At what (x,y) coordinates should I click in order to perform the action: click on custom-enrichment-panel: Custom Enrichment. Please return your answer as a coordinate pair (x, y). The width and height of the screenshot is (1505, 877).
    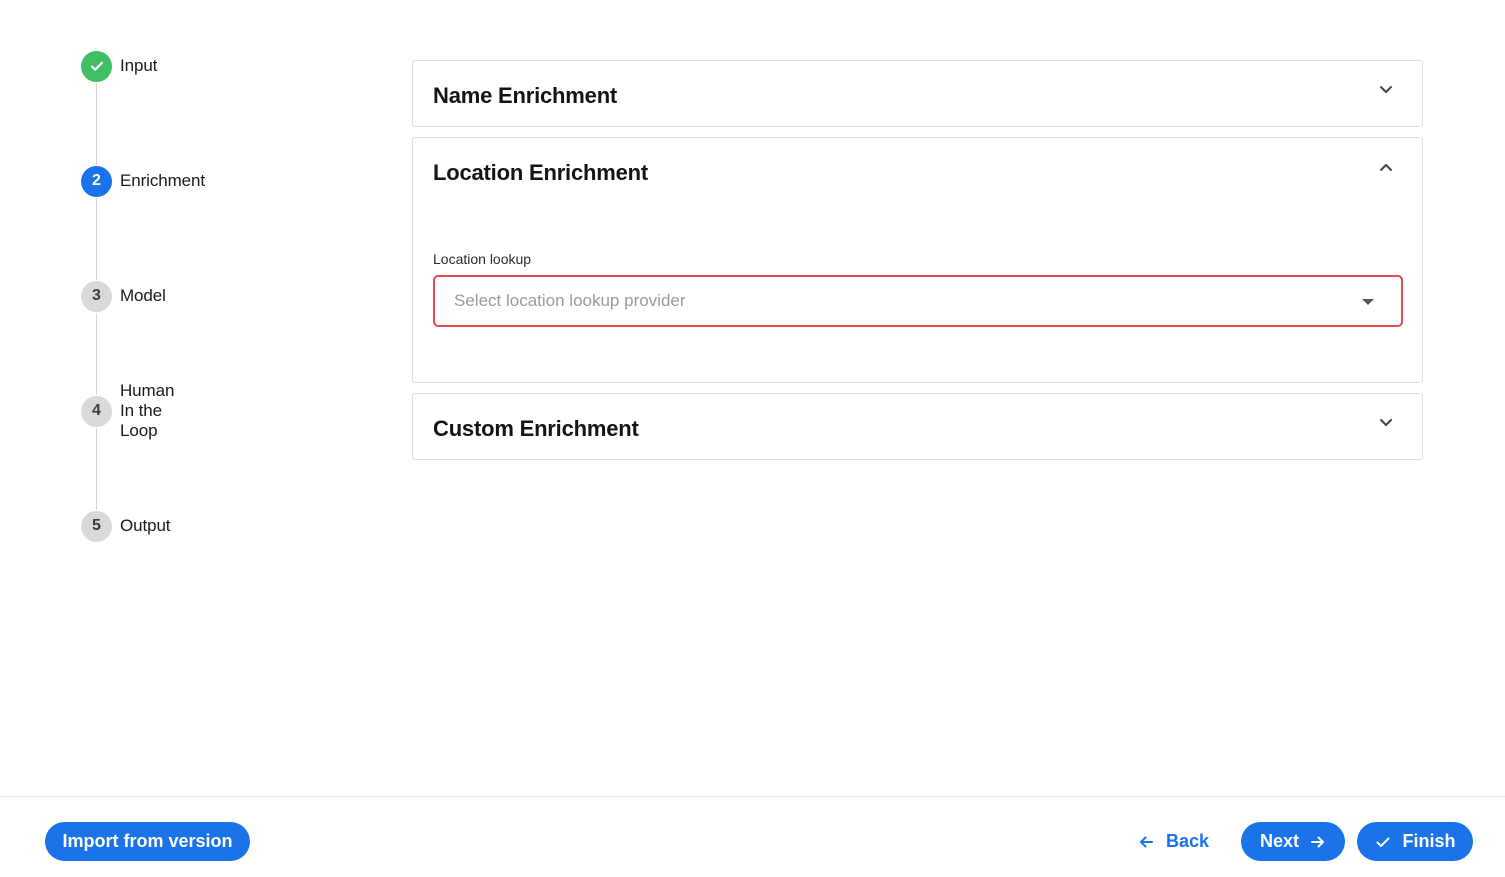
    Looking at the image, I should click on (917, 426).